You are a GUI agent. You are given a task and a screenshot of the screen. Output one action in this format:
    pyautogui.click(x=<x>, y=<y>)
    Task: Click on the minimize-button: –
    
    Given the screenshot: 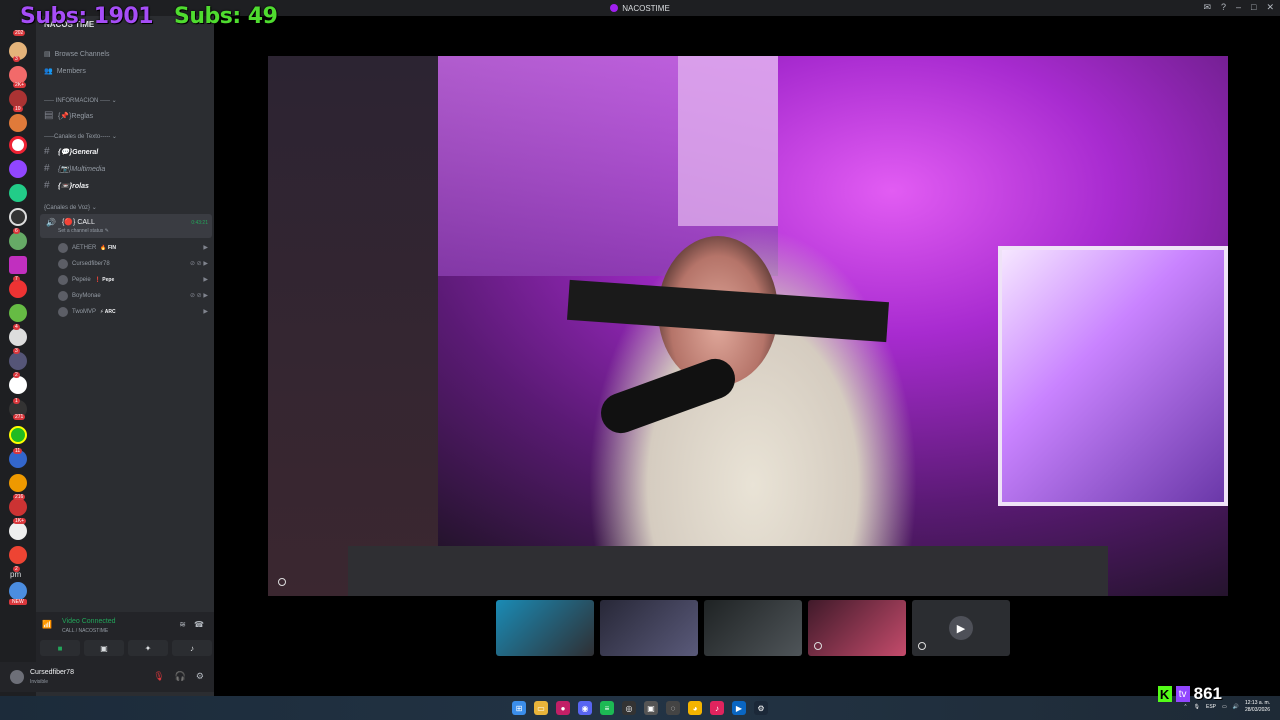 What is the action you would take?
    pyautogui.click(x=1238, y=7)
    